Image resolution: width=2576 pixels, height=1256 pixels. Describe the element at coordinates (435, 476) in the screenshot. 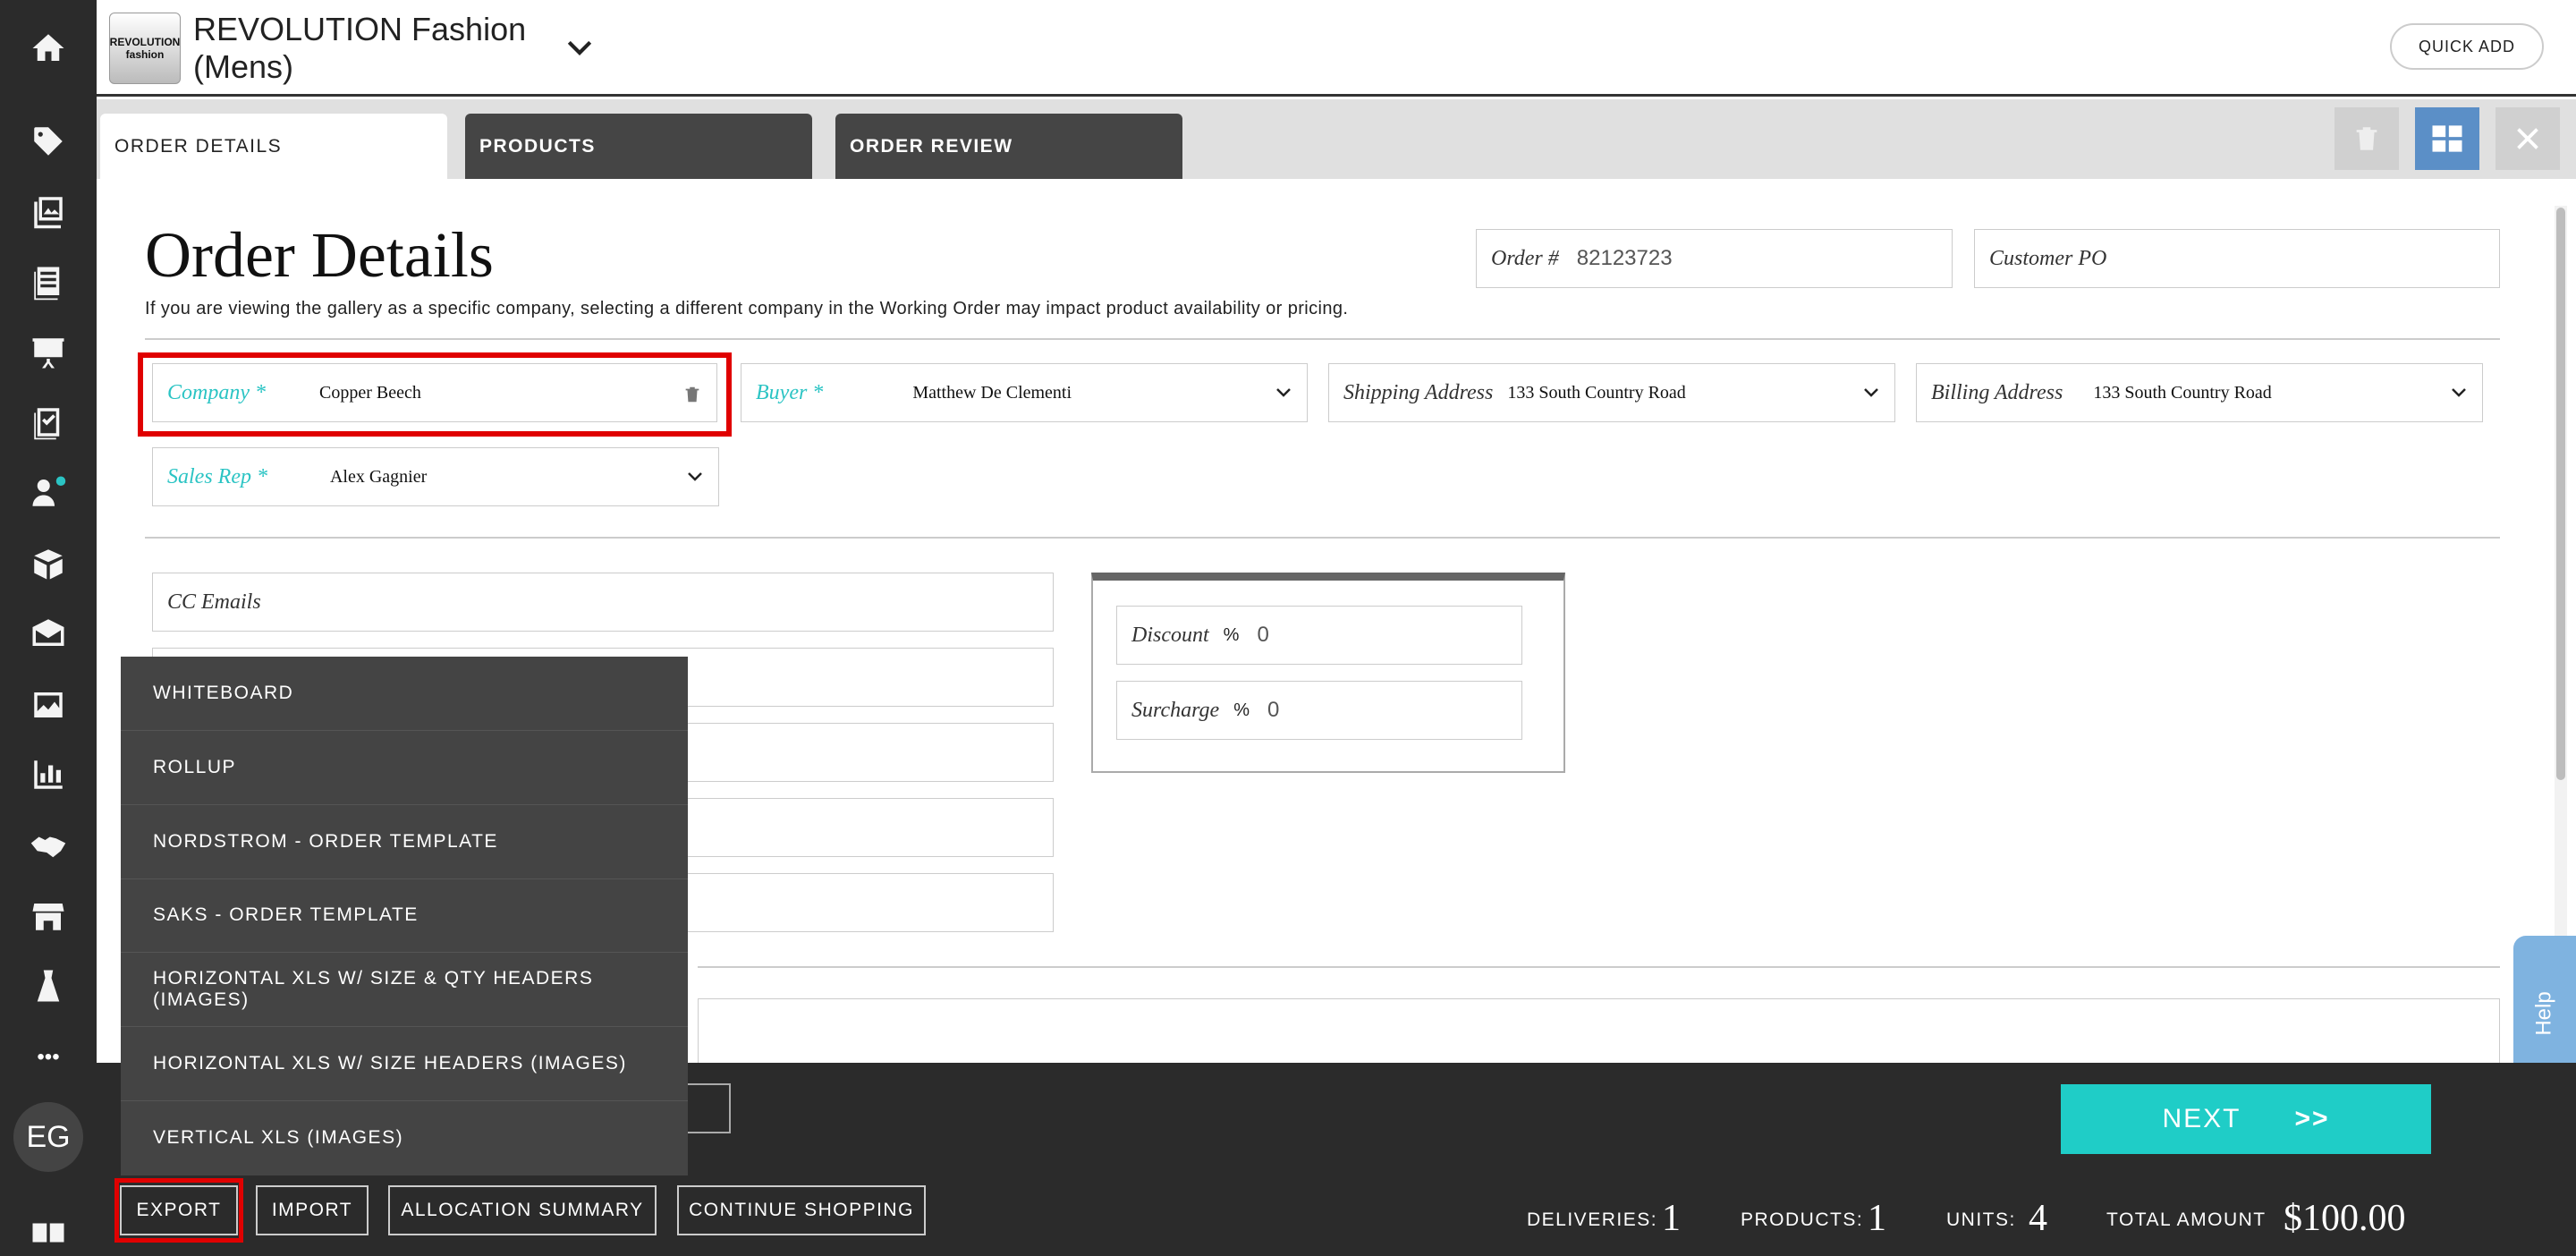

I see `sales-rep-field: Sales Rep * Alex Gagnier` at that location.